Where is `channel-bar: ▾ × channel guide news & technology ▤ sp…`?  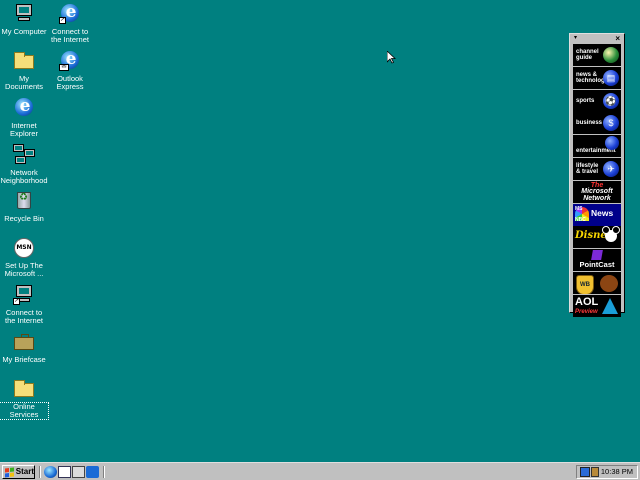 channel-bar: ▾ × channel guide news & technology ▤ sp… is located at coordinates (597, 175).